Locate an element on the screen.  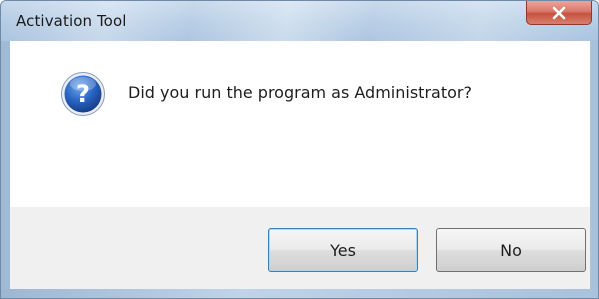
window-title: Activation Tool is located at coordinates (71, 21).